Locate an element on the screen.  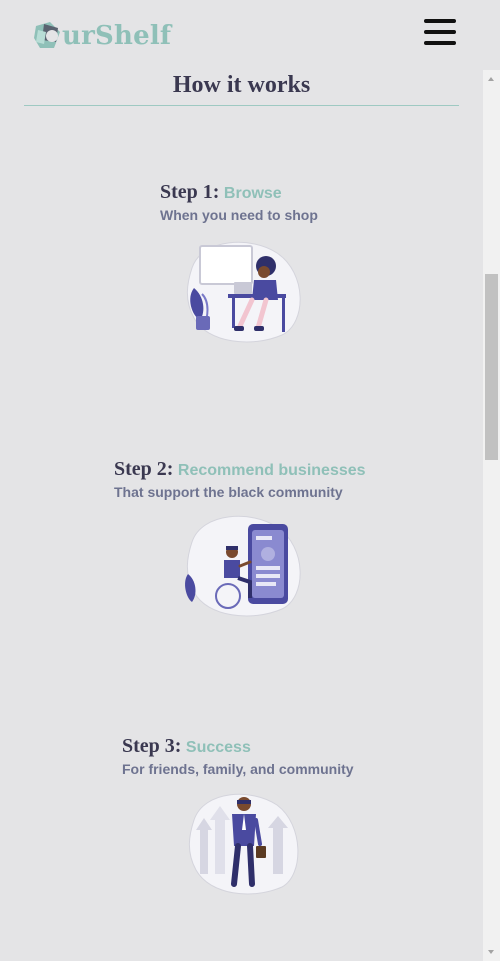
step-description: When you need to shop is located at coordinates (239, 215).